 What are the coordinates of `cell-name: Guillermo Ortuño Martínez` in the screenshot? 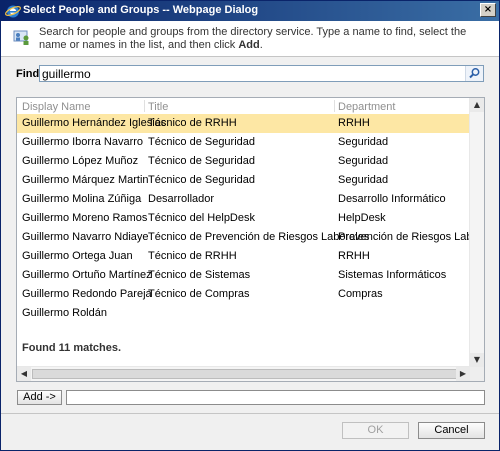 It's located at (87, 275).